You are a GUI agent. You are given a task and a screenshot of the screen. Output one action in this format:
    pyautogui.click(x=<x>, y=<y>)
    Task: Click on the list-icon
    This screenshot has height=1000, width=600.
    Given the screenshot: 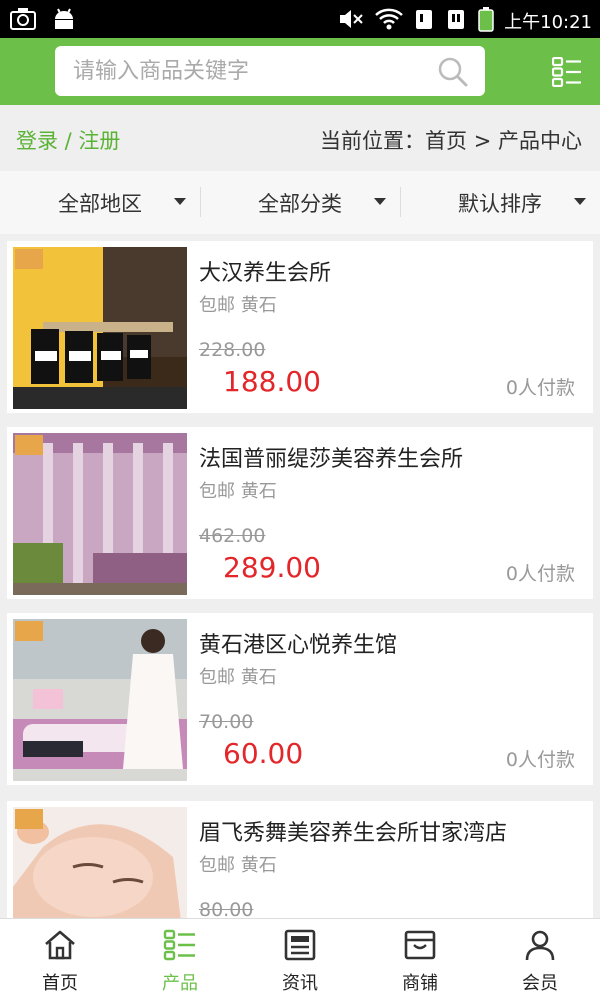 What is the action you would take?
    pyautogui.click(x=180, y=947)
    